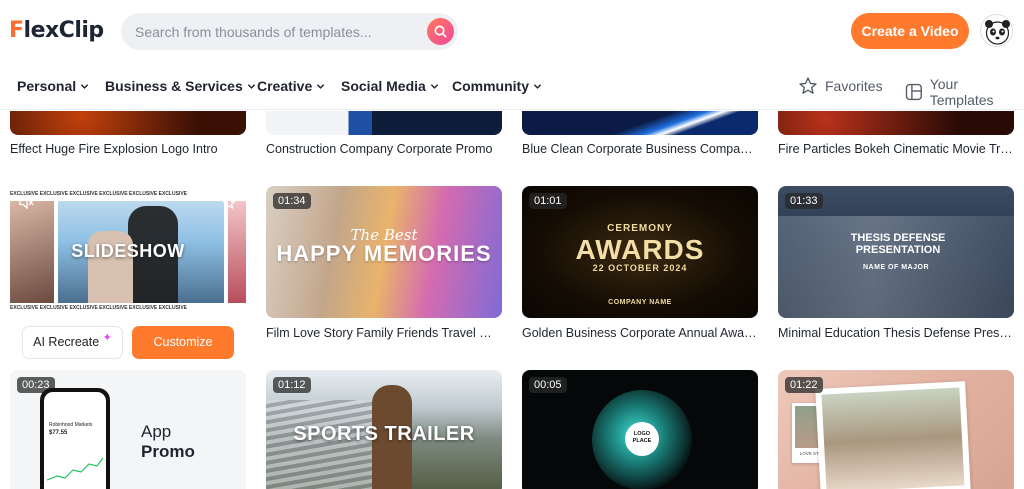 The image size is (1024, 489). What do you see at coordinates (292, 201) in the screenshot?
I see `duration-badge: 01:34` at bounding box center [292, 201].